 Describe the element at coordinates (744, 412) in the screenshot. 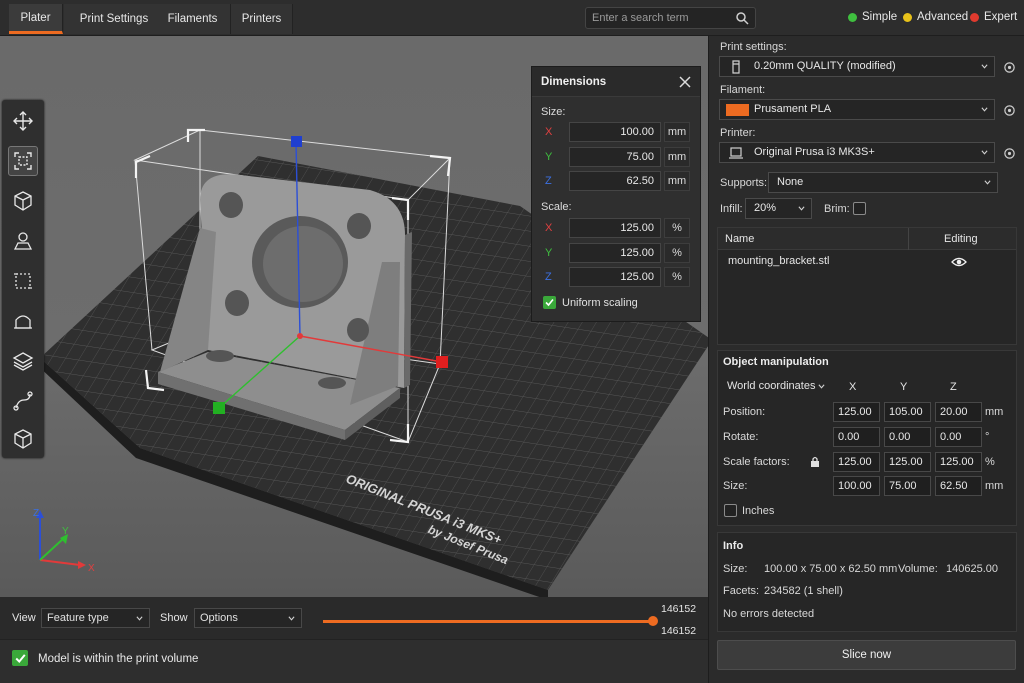

I see `position-label: Position:` at that location.